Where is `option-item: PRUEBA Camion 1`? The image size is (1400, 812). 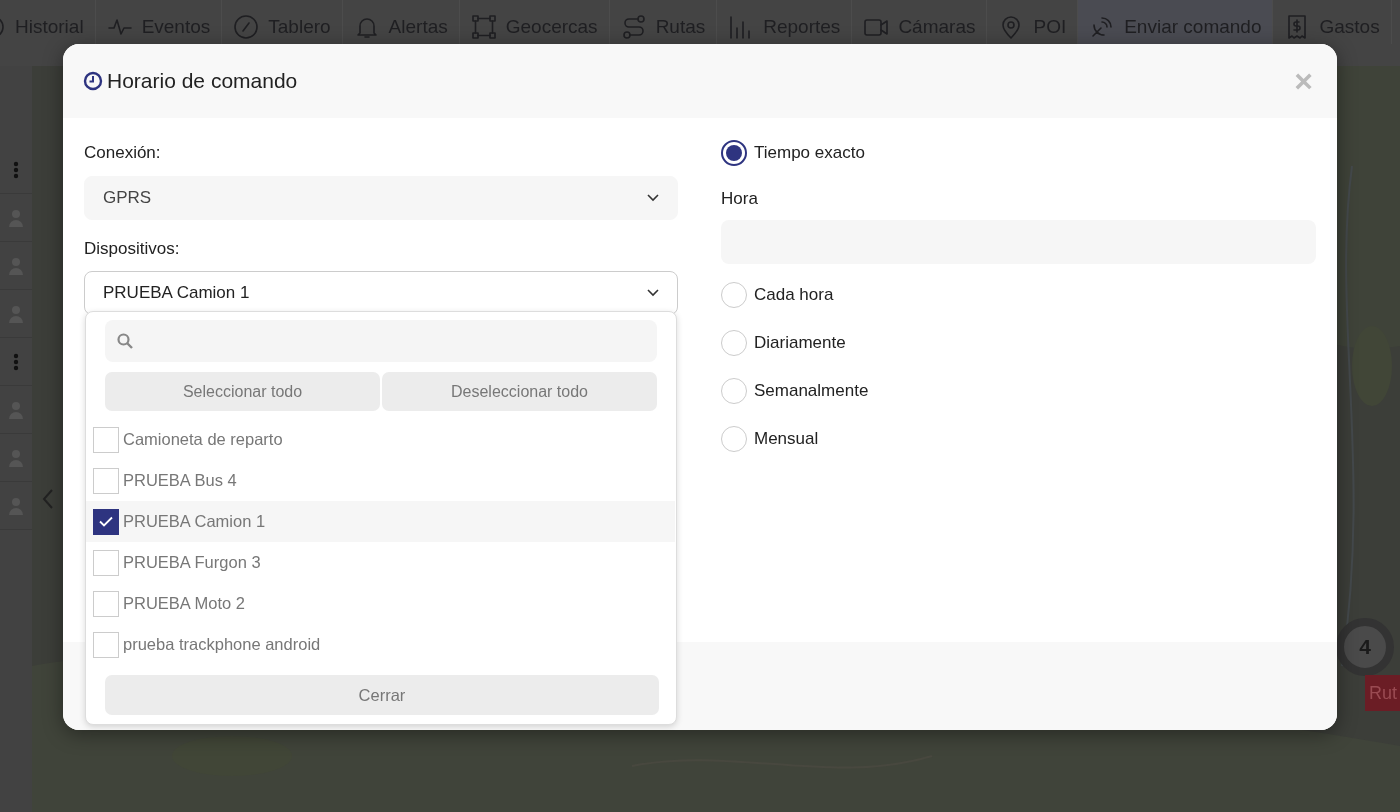
option-item: PRUEBA Camion 1 is located at coordinates (380, 521).